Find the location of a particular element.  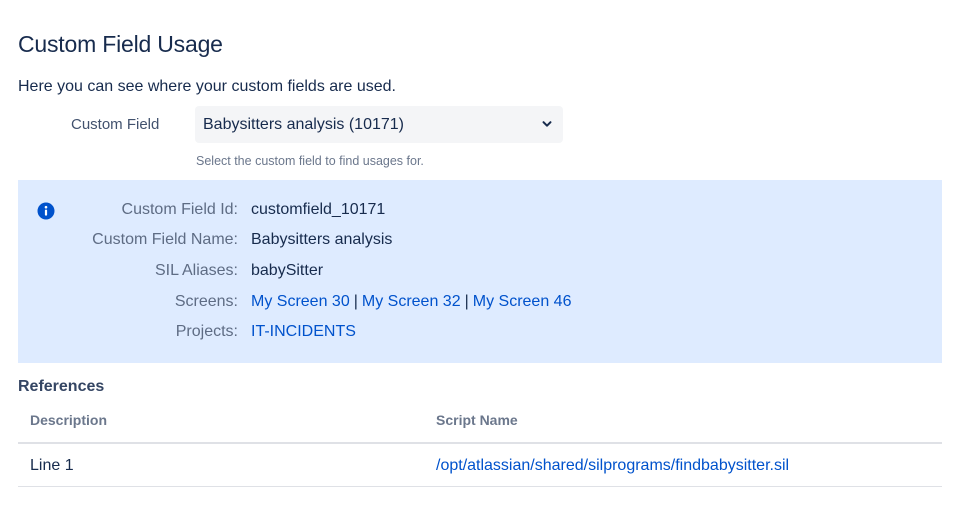

projects-label: Projects: is located at coordinates (206, 331).